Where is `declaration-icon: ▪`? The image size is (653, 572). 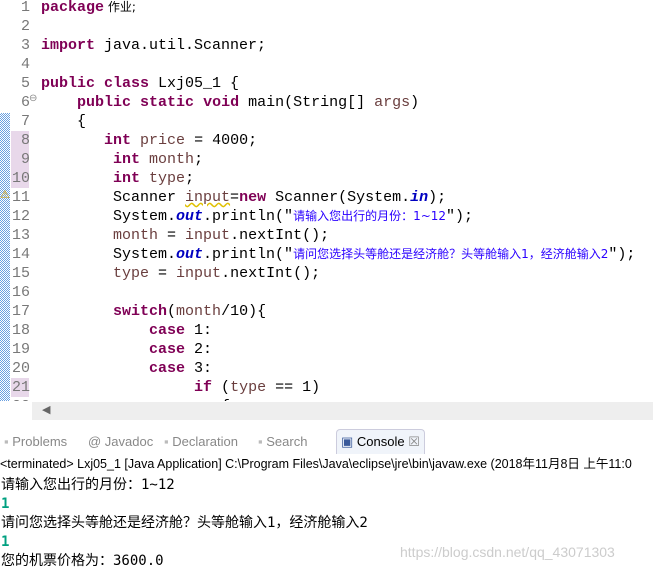 declaration-icon: ▪ is located at coordinates (168, 441).